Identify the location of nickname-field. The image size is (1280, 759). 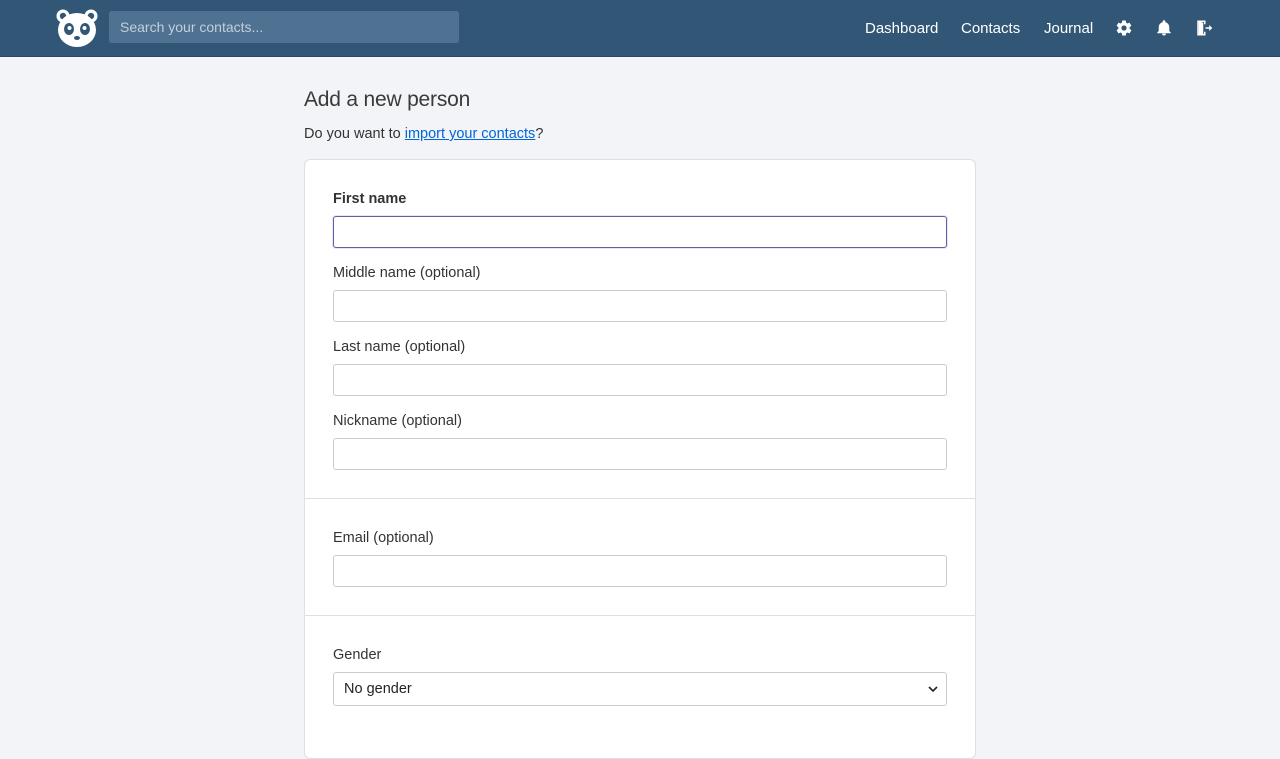
(640, 454).